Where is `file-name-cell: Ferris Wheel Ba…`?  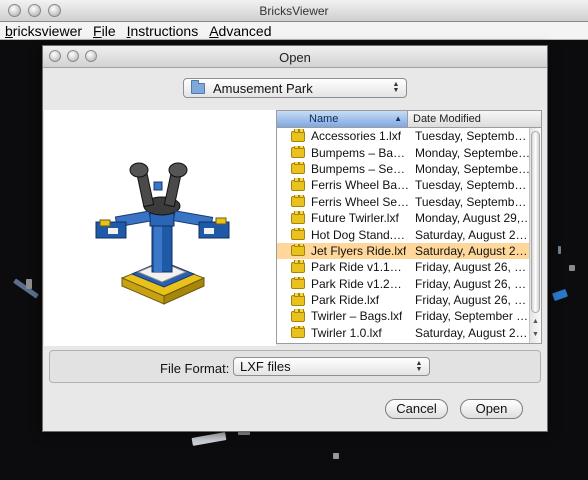 file-name-cell: Ferris Wheel Ba… is located at coordinates (342, 185).